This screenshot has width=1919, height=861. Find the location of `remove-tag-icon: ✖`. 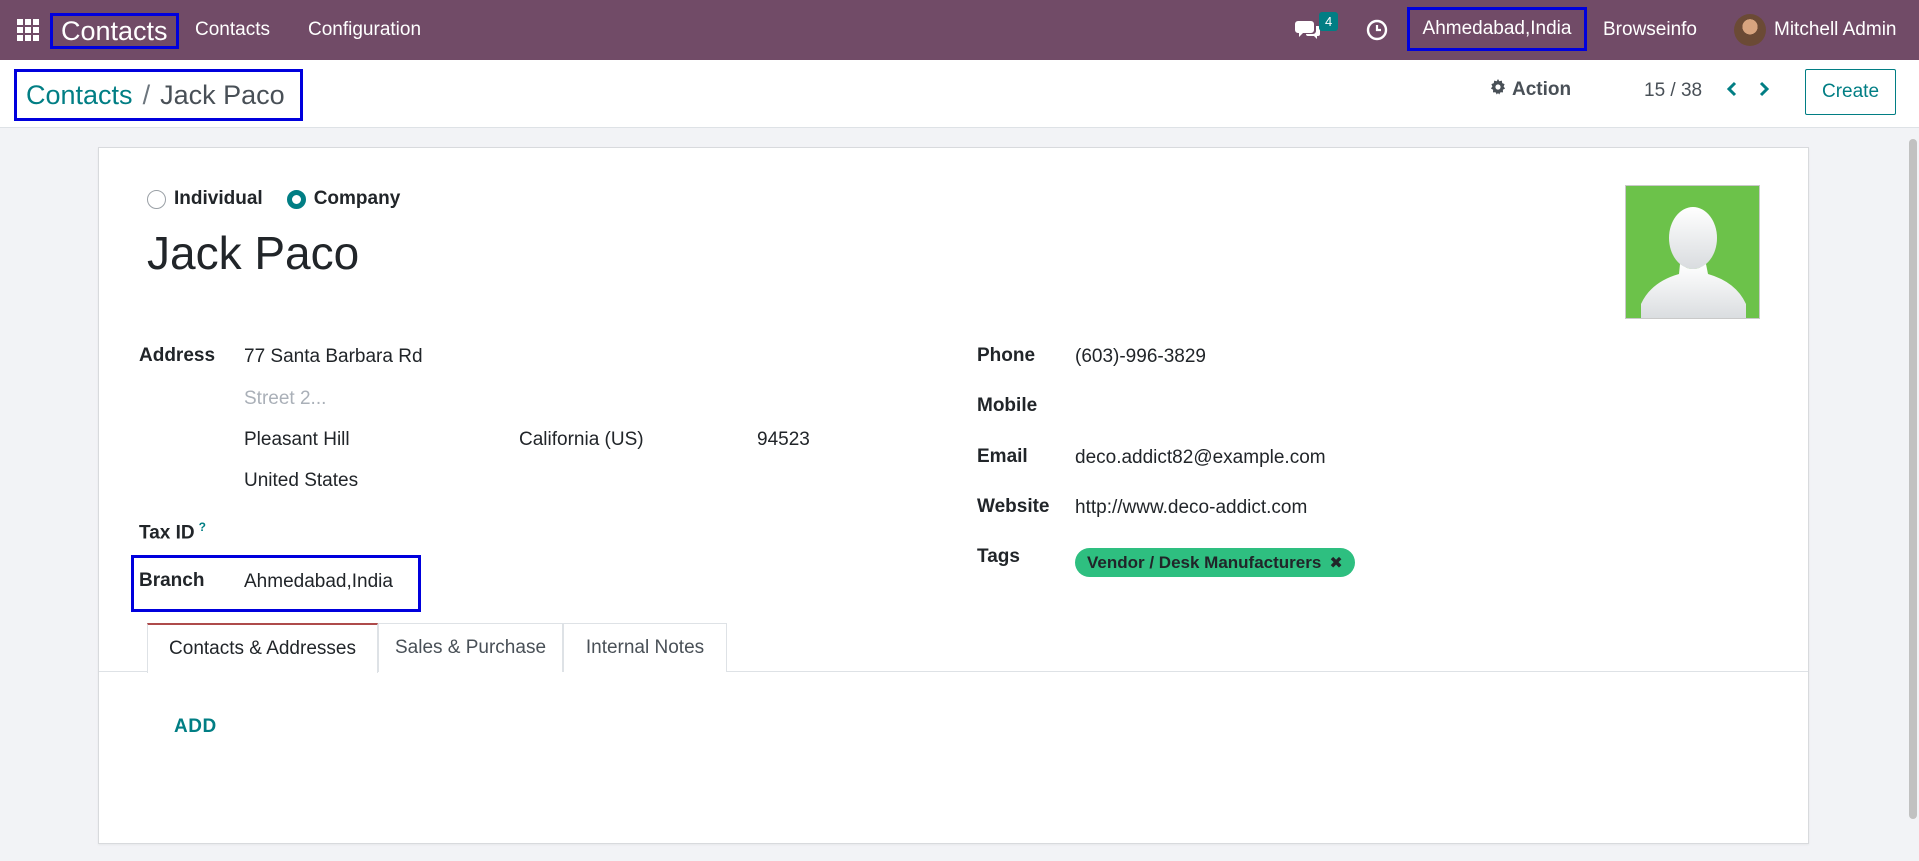

remove-tag-icon: ✖ is located at coordinates (1335, 563).